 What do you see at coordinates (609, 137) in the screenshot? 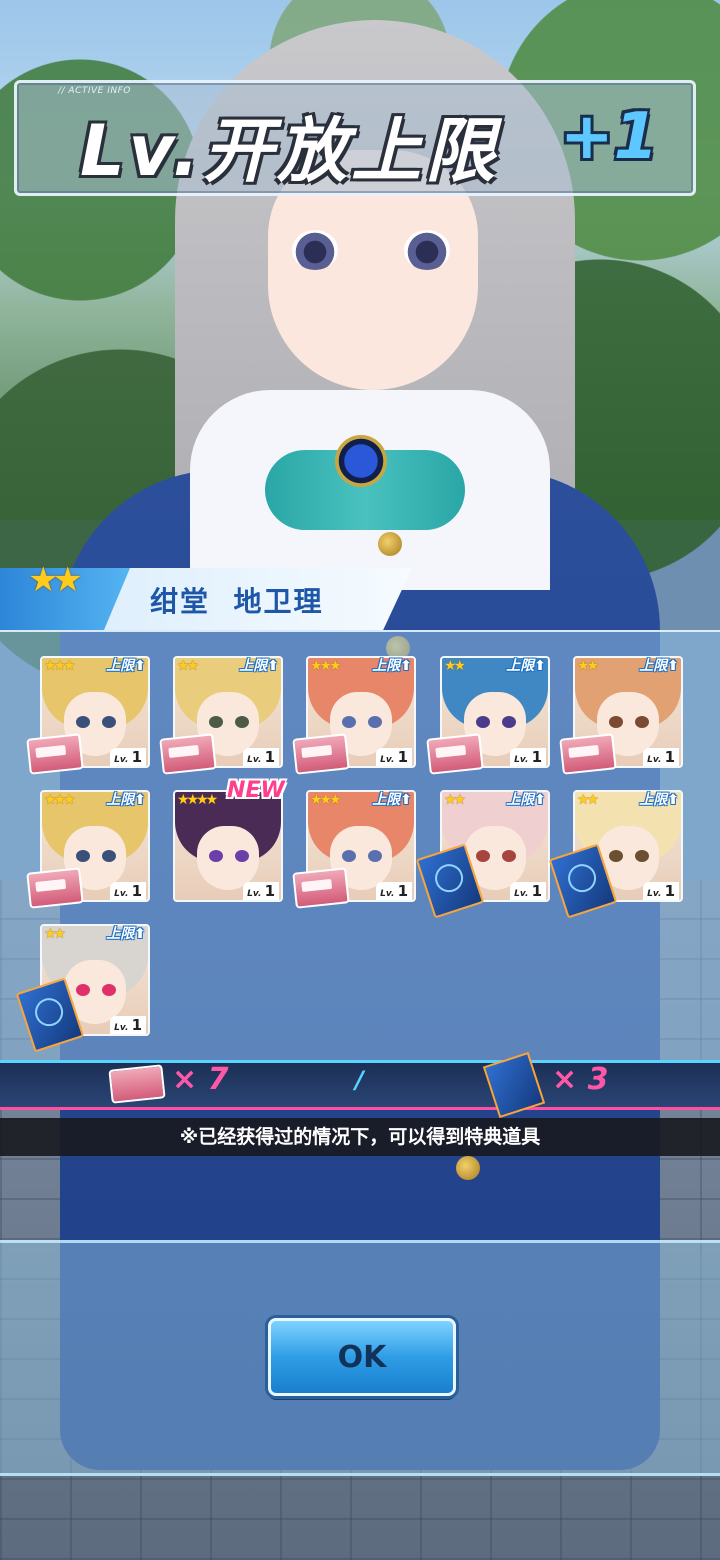
I see `title-plus-value: +1` at bounding box center [609, 137].